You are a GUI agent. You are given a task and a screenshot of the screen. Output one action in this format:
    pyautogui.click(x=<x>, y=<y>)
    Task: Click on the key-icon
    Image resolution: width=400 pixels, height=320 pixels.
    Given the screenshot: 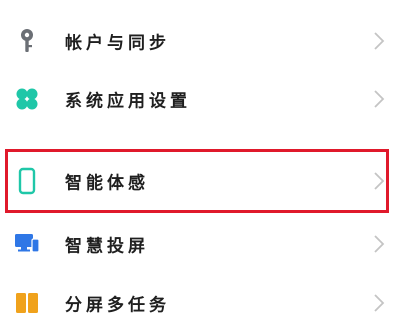 What is the action you would take?
    pyautogui.click(x=27, y=41)
    